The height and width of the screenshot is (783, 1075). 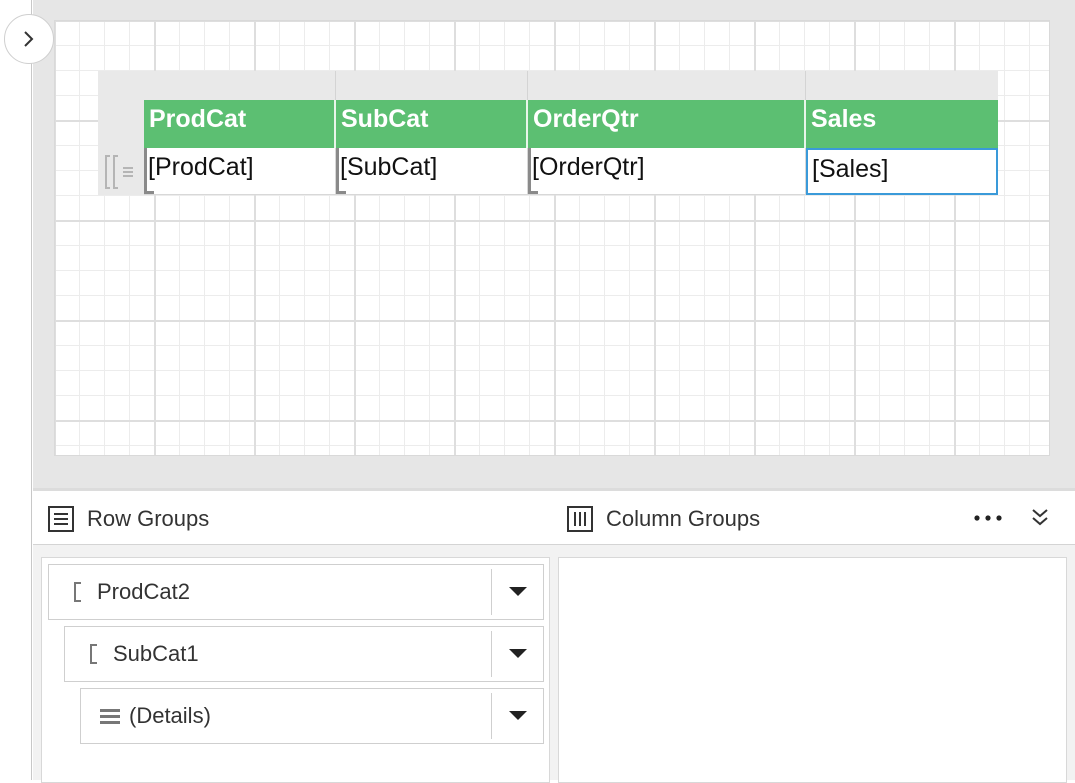 What do you see at coordinates (667, 124) in the screenshot?
I see `header-cell-orderqtr: OrderQtr` at bounding box center [667, 124].